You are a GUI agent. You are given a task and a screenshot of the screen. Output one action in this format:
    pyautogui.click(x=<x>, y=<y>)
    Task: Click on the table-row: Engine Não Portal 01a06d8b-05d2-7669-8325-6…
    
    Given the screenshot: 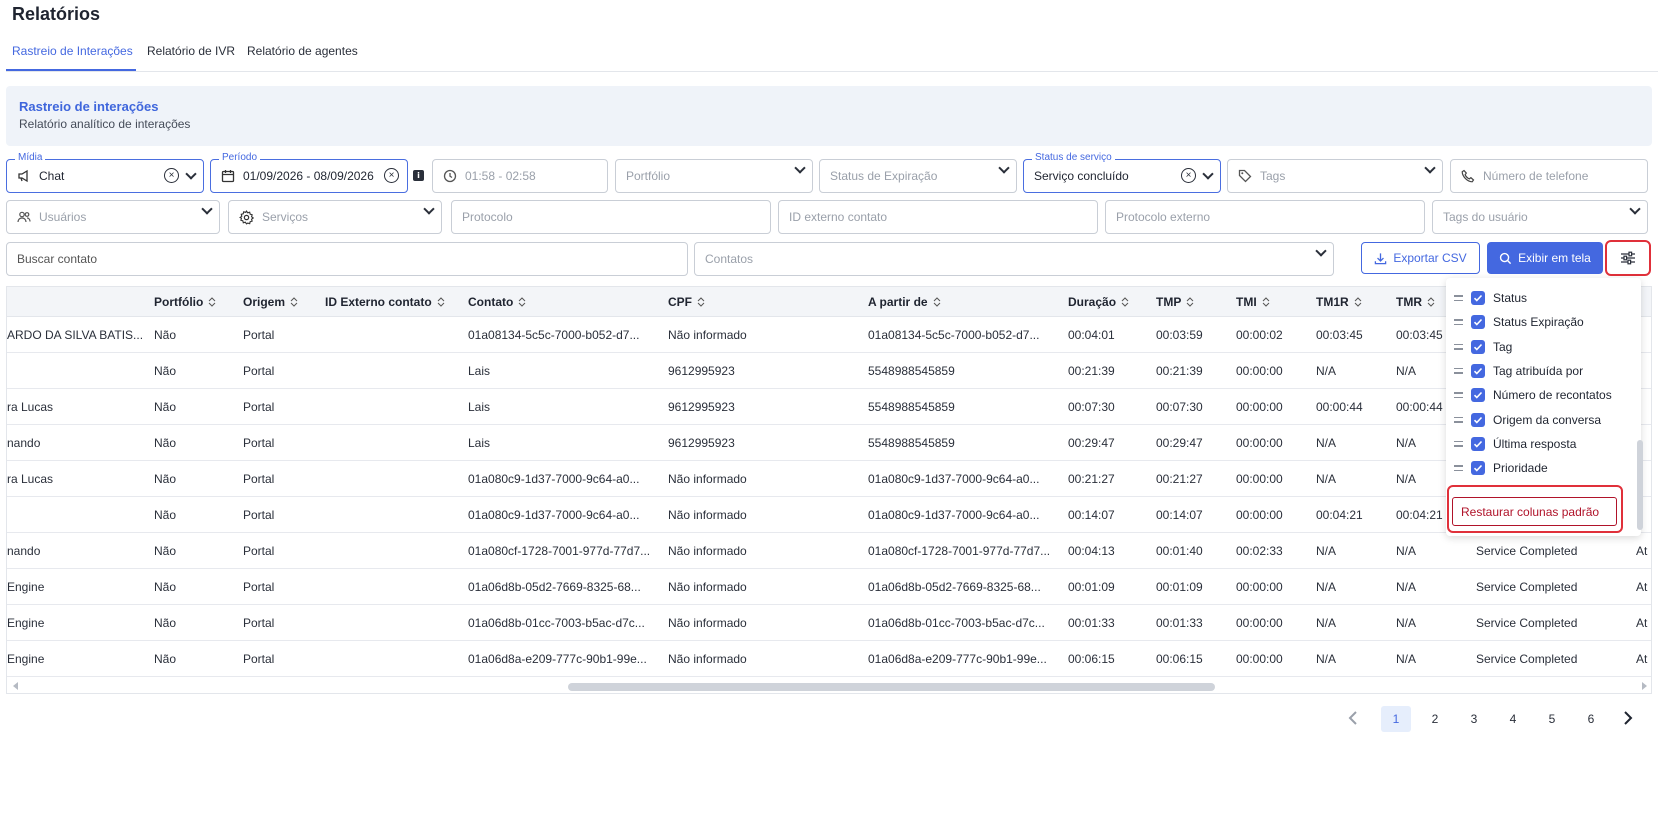 What is the action you would take?
    pyautogui.click(x=829, y=587)
    